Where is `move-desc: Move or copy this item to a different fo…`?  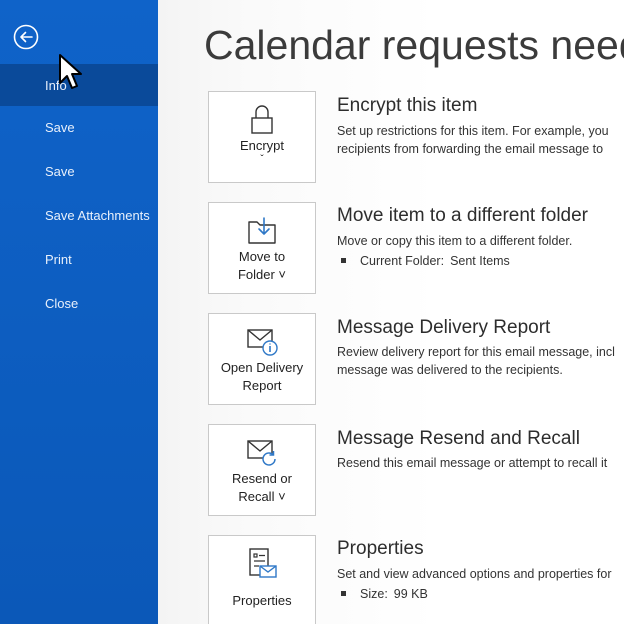
move-desc: Move or copy this item to a different fo… is located at coordinates (455, 241).